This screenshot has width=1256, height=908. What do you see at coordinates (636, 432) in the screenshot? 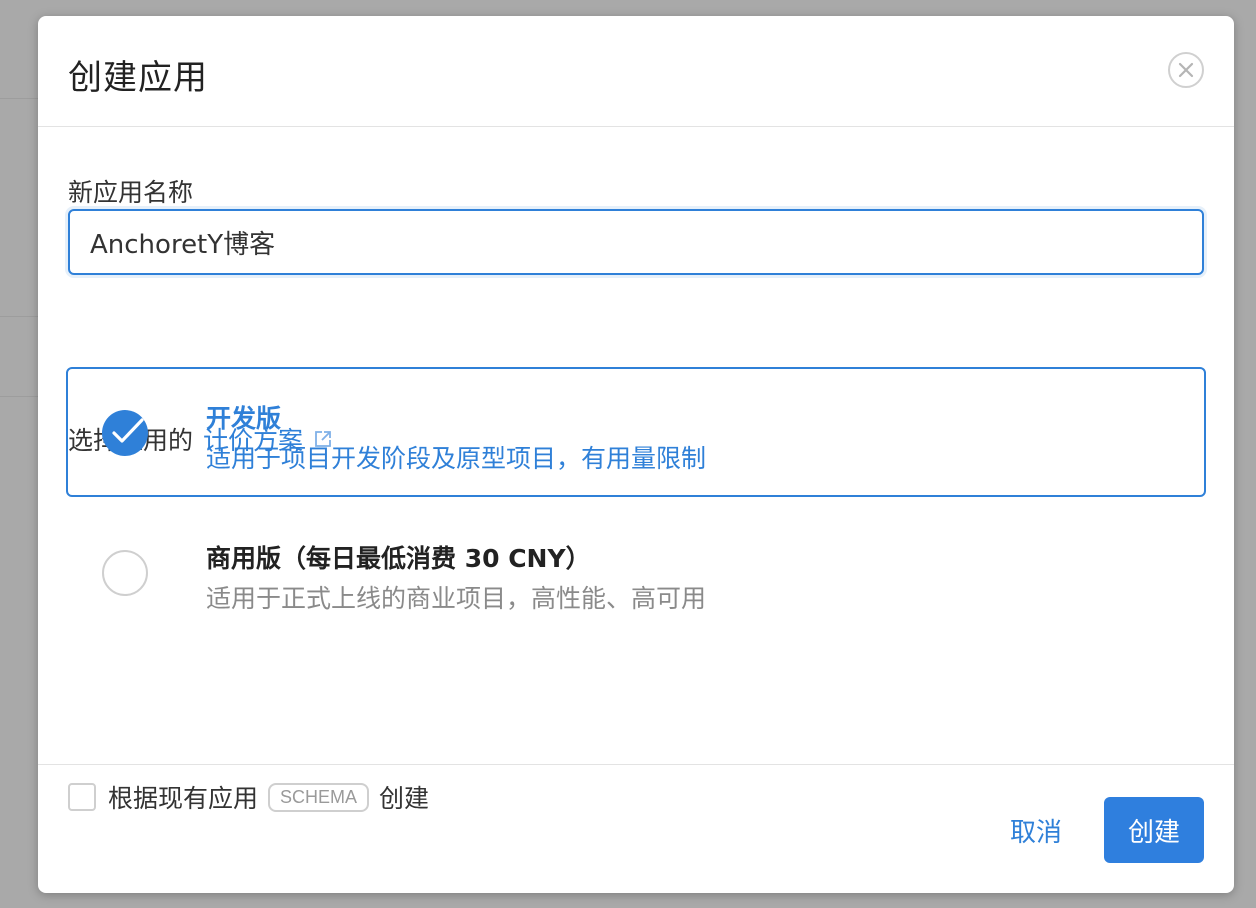
I see `plan-option-dev: 开发版 适用于项目开发阶段及原型项目，有用量限制` at bounding box center [636, 432].